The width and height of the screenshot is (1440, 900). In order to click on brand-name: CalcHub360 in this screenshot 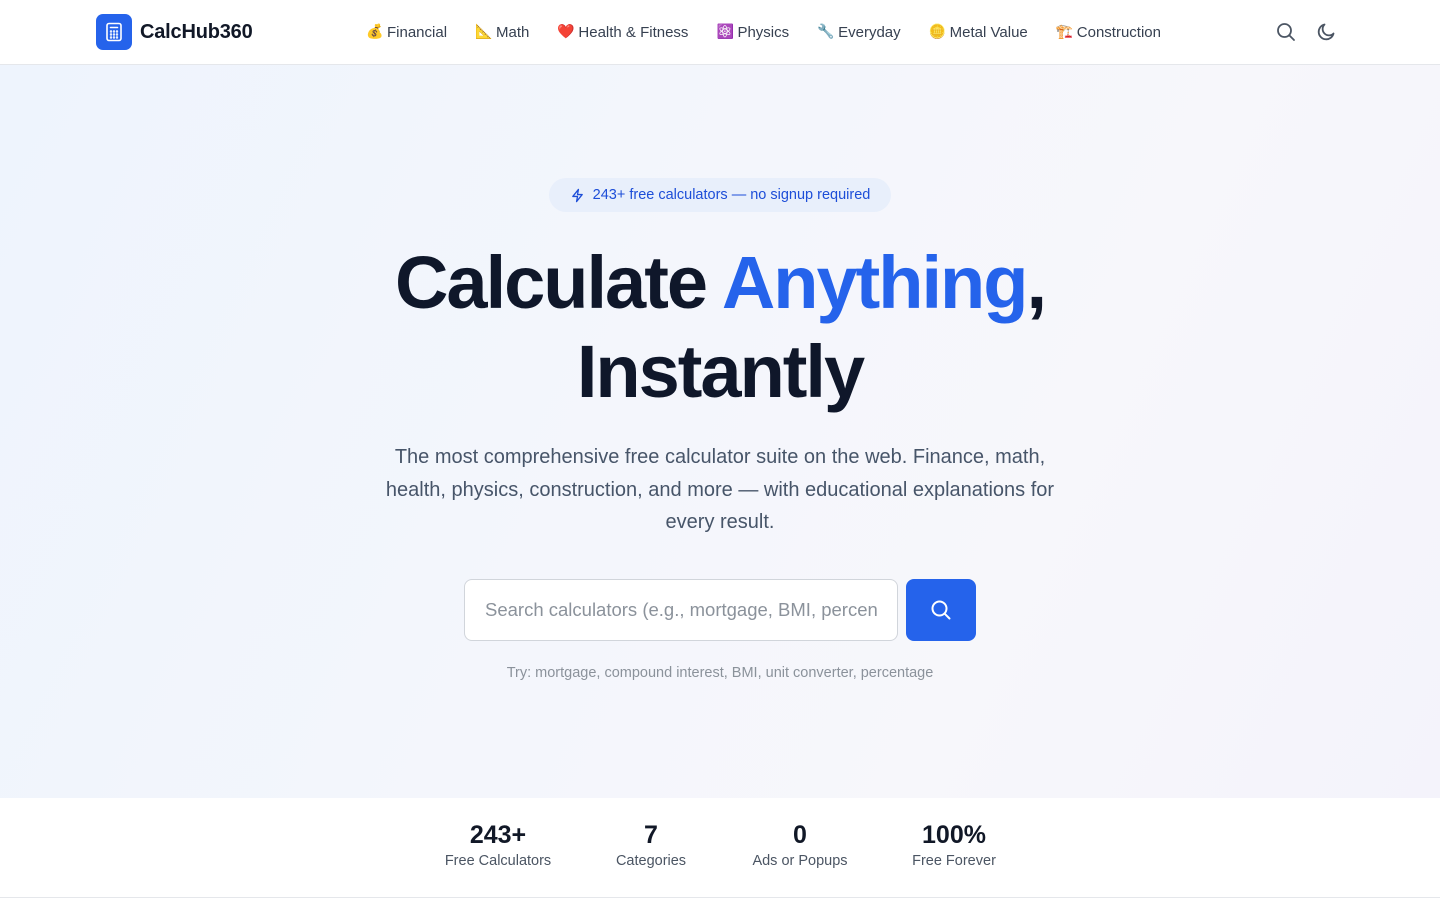, I will do `click(196, 31)`.